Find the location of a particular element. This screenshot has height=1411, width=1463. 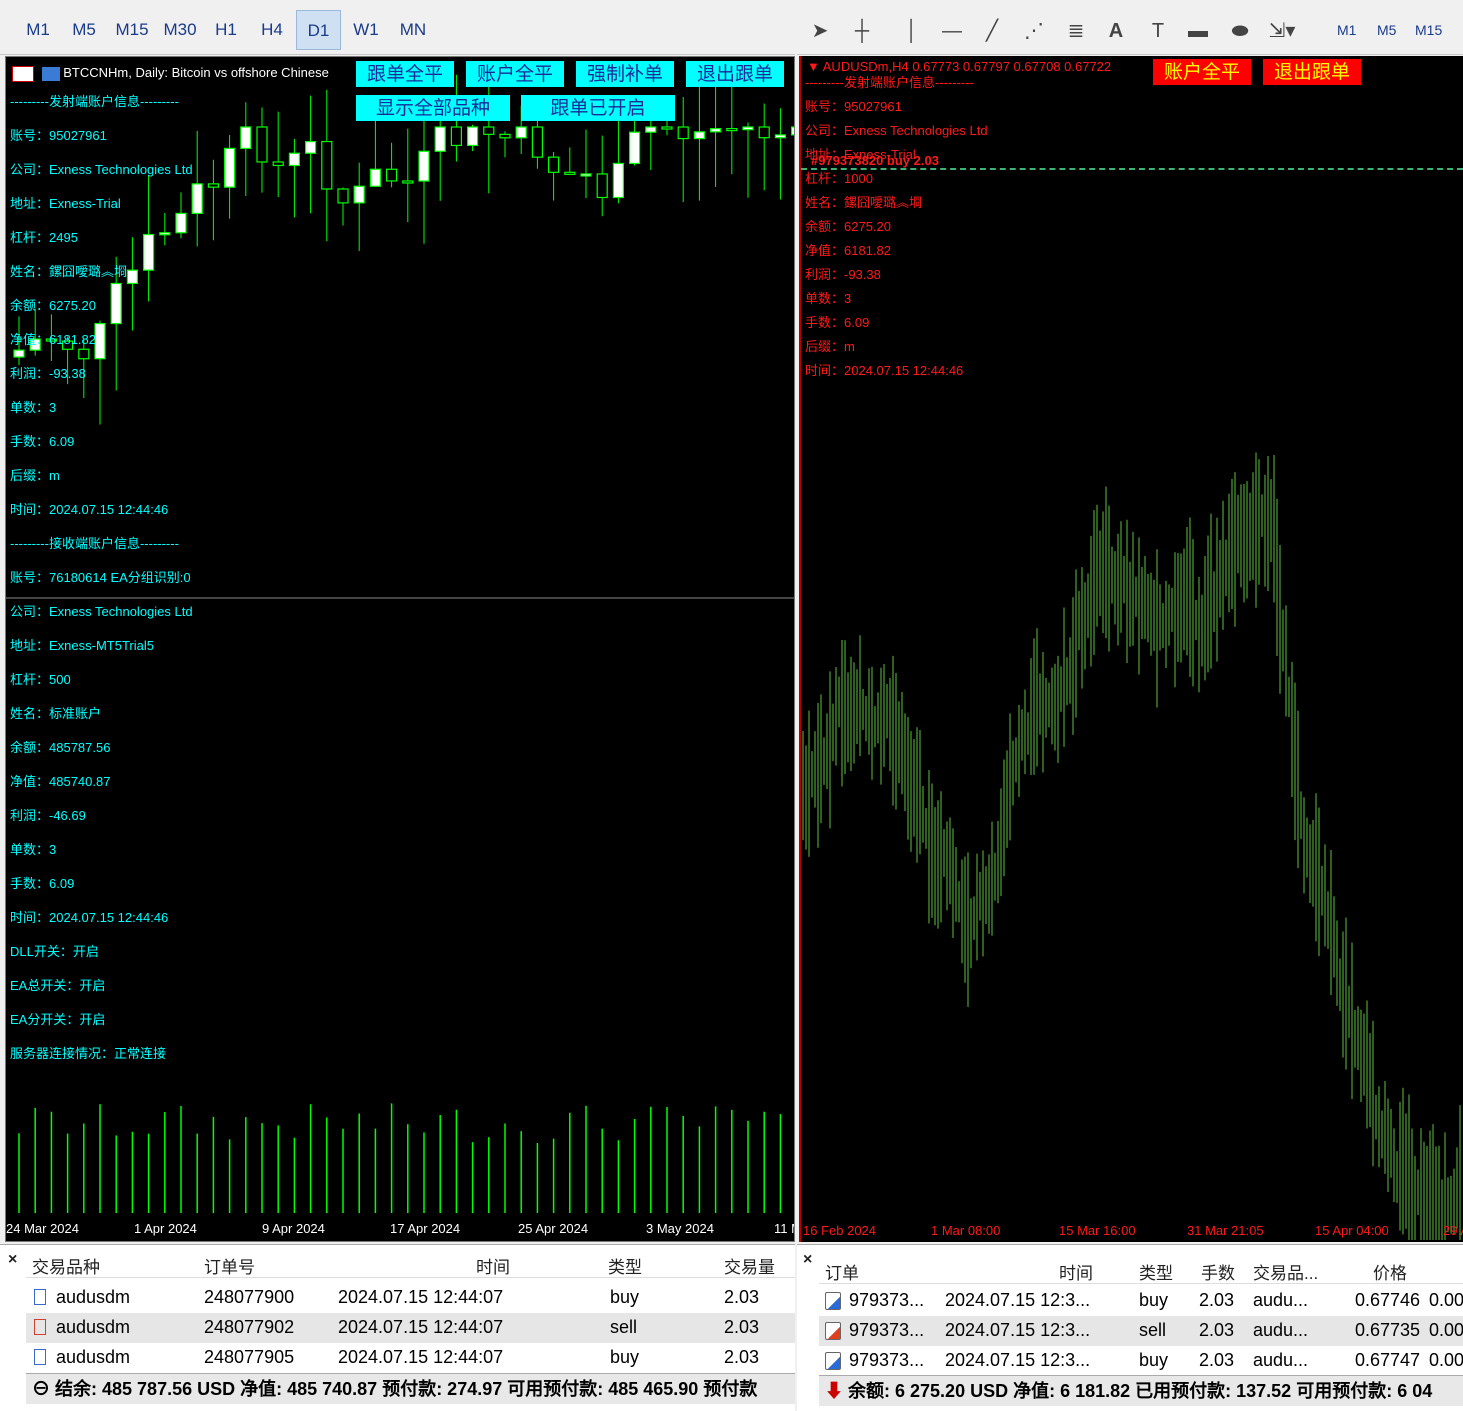

channel-icon: ≣ is located at coordinates (1076, 31).